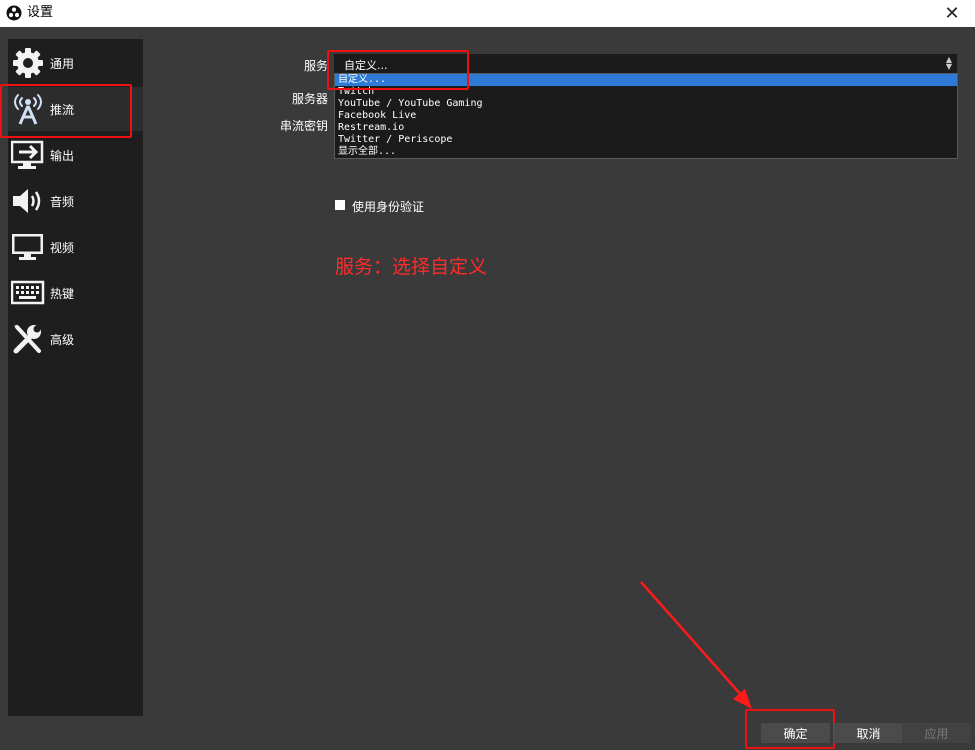 The height and width of the screenshot is (750, 975). I want to click on settings-sidebar: 通用 推流 输出 音频 视频 热键 高级, so click(75, 377).